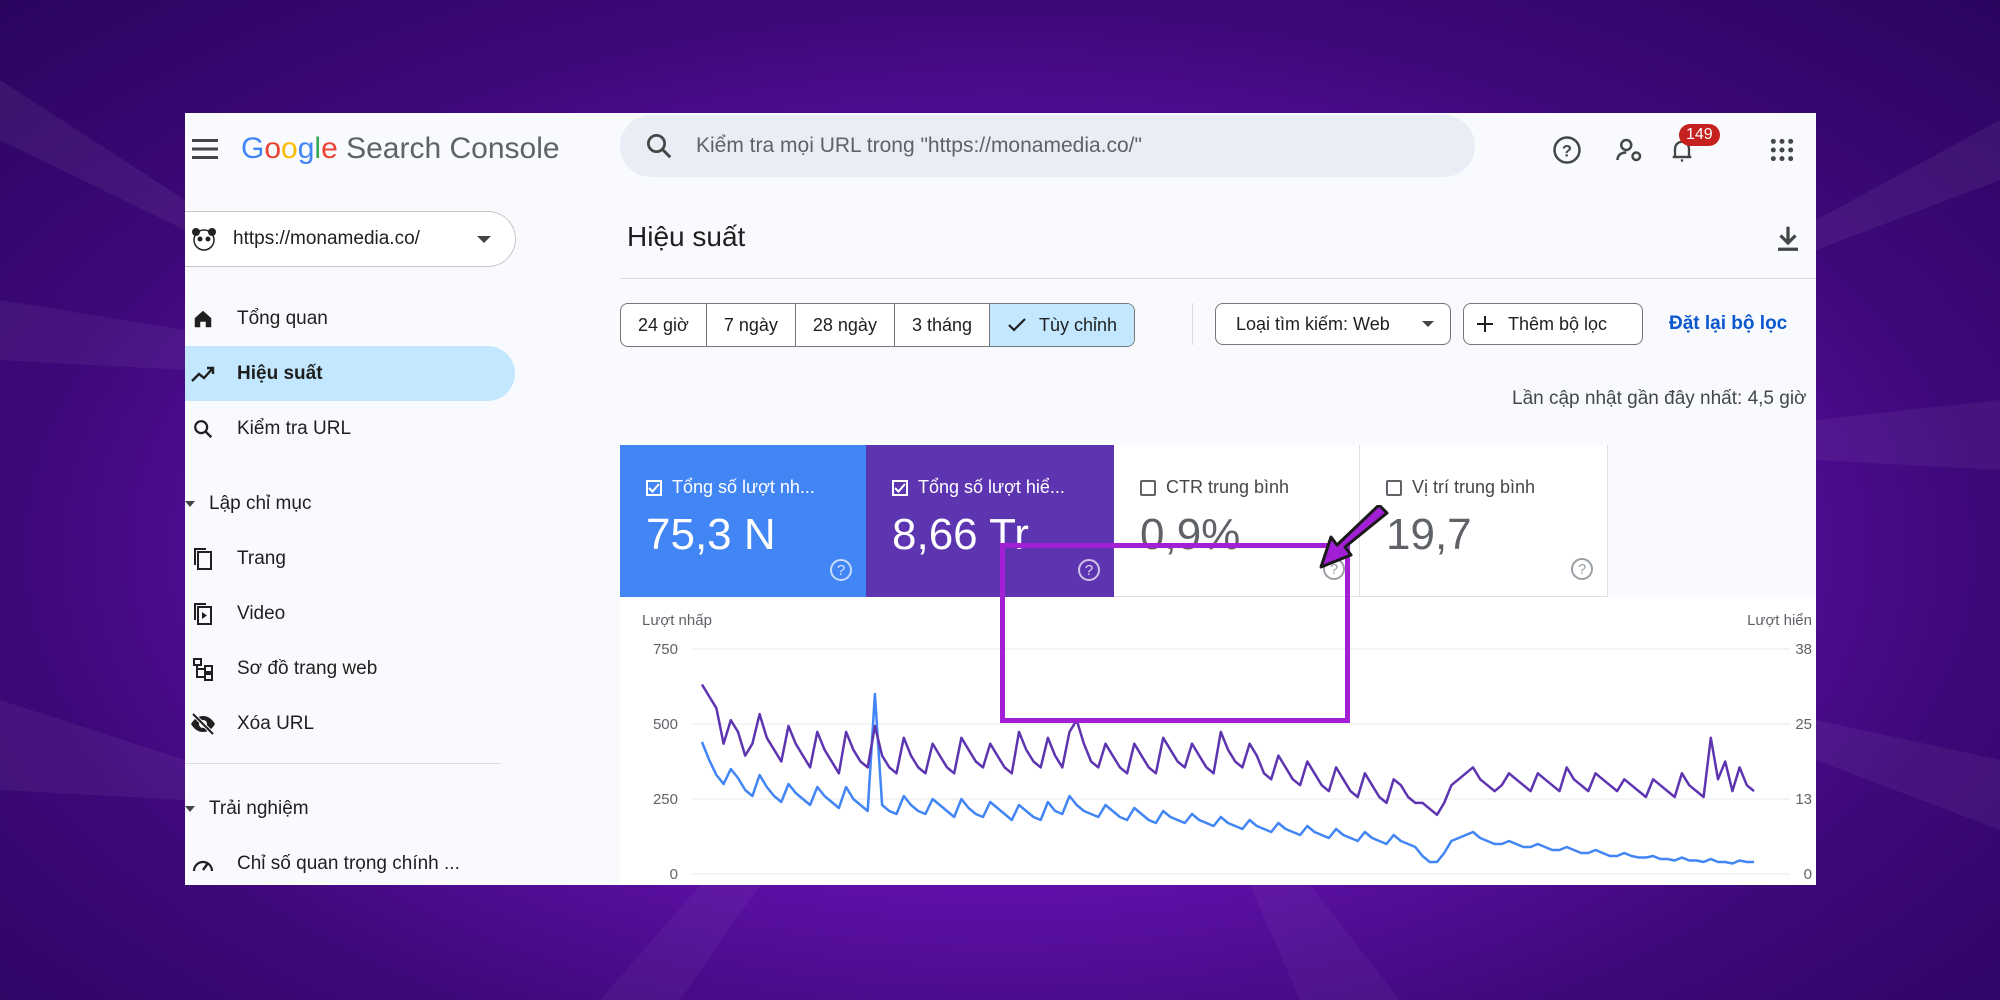  Describe the element at coordinates (1484, 521) in the screenshot. I see `metric-card-position: Vị trí trung bình 19,7 ?` at that location.